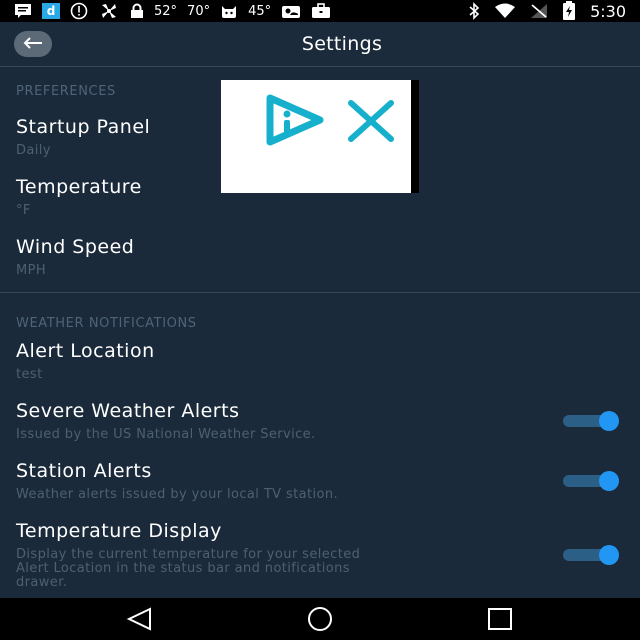 The image size is (640, 640). Describe the element at coordinates (590, 481) in the screenshot. I see `station-alerts-toggle` at that location.